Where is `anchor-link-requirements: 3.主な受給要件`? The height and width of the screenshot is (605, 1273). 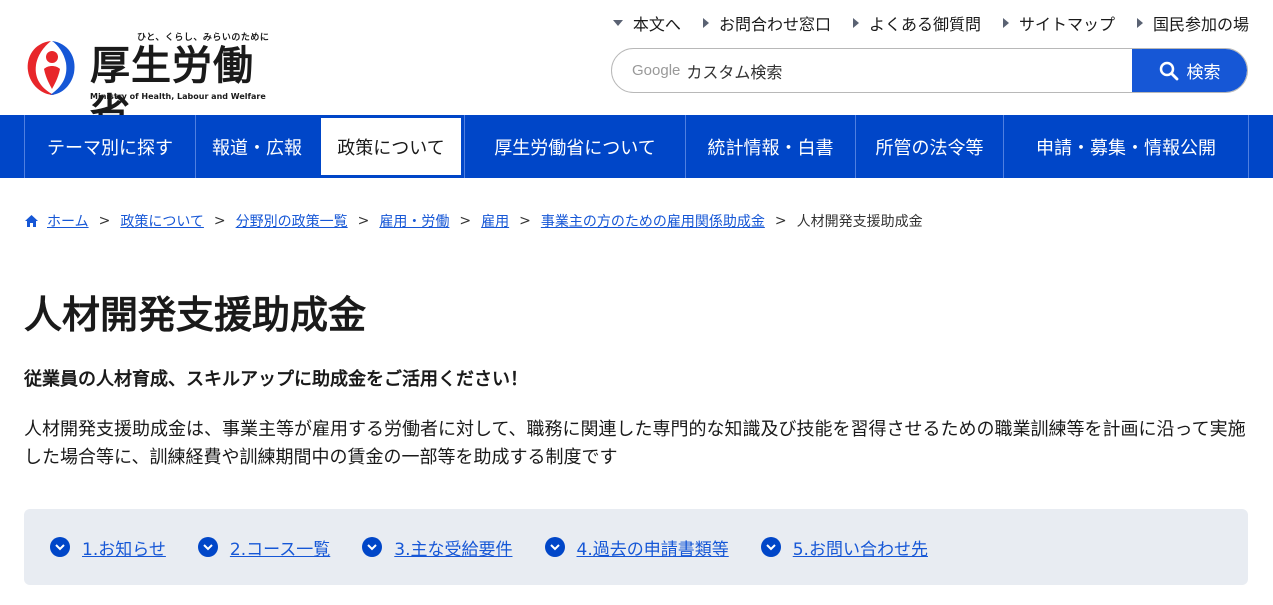 anchor-link-requirements: 3.主な受給要件 is located at coordinates (437, 547).